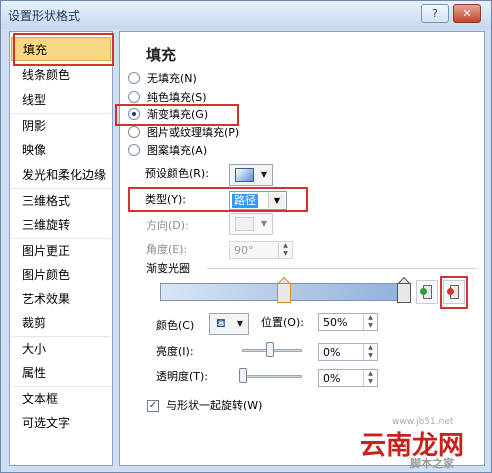 The width and height of the screenshot is (492, 473). I want to click on direction-button: ▼, so click(251, 224).